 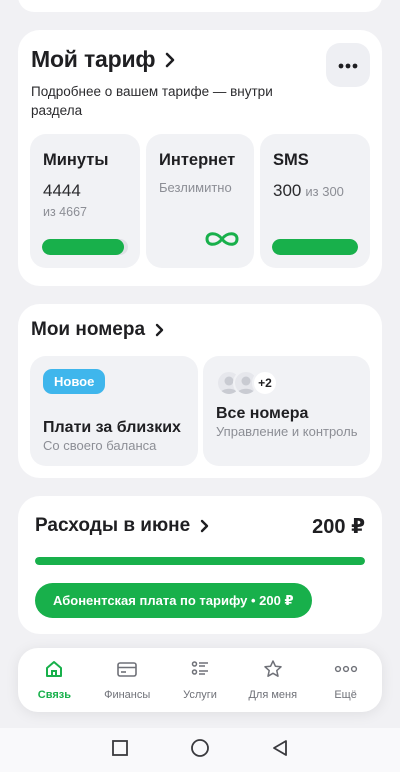 What do you see at coordinates (88, 329) in the screenshot?
I see `my-numbers-title: Мои номера` at bounding box center [88, 329].